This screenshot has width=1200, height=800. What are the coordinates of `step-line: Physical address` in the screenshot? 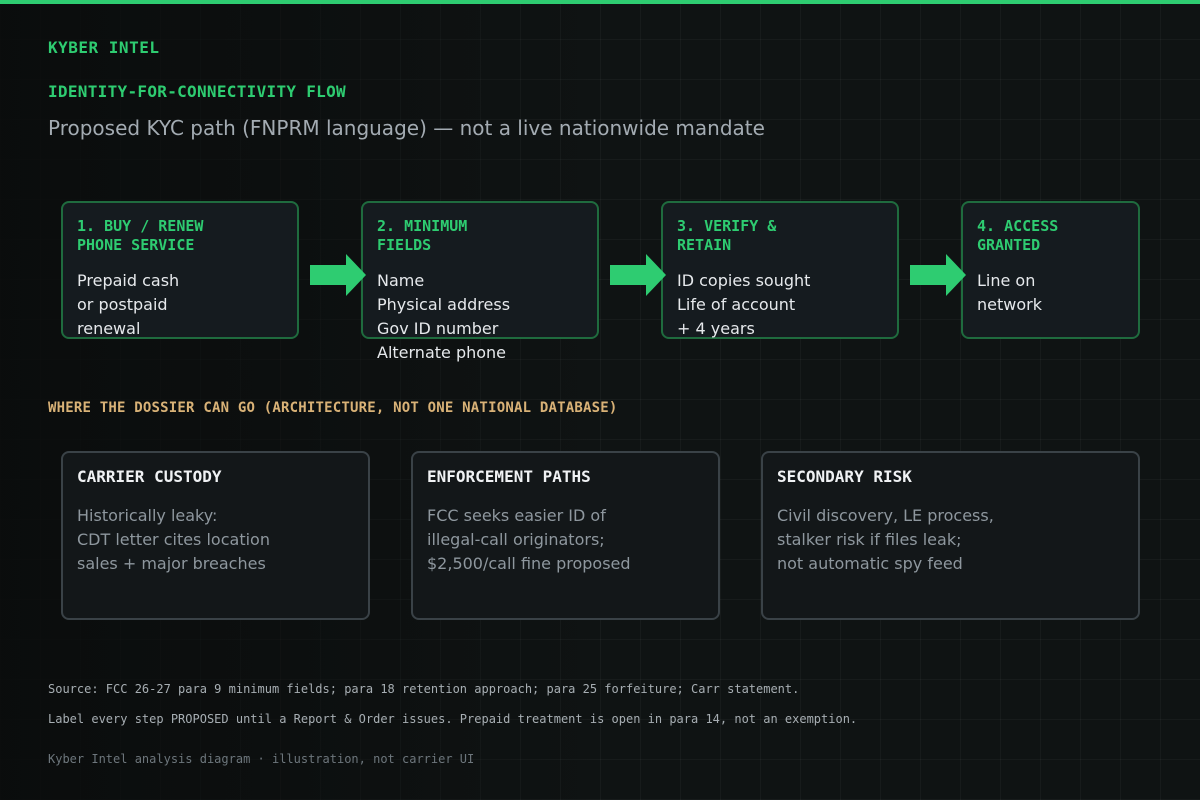 It's located at (444, 304).